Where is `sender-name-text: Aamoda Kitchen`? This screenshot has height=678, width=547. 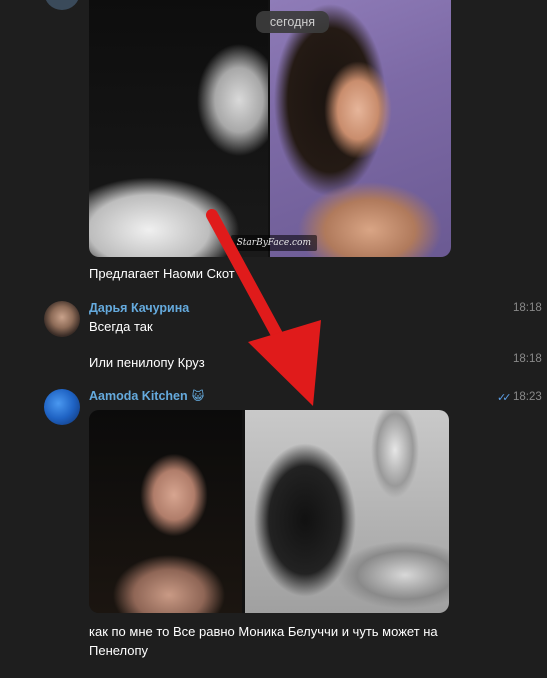
sender-name-text: Aamoda Kitchen is located at coordinates (138, 396).